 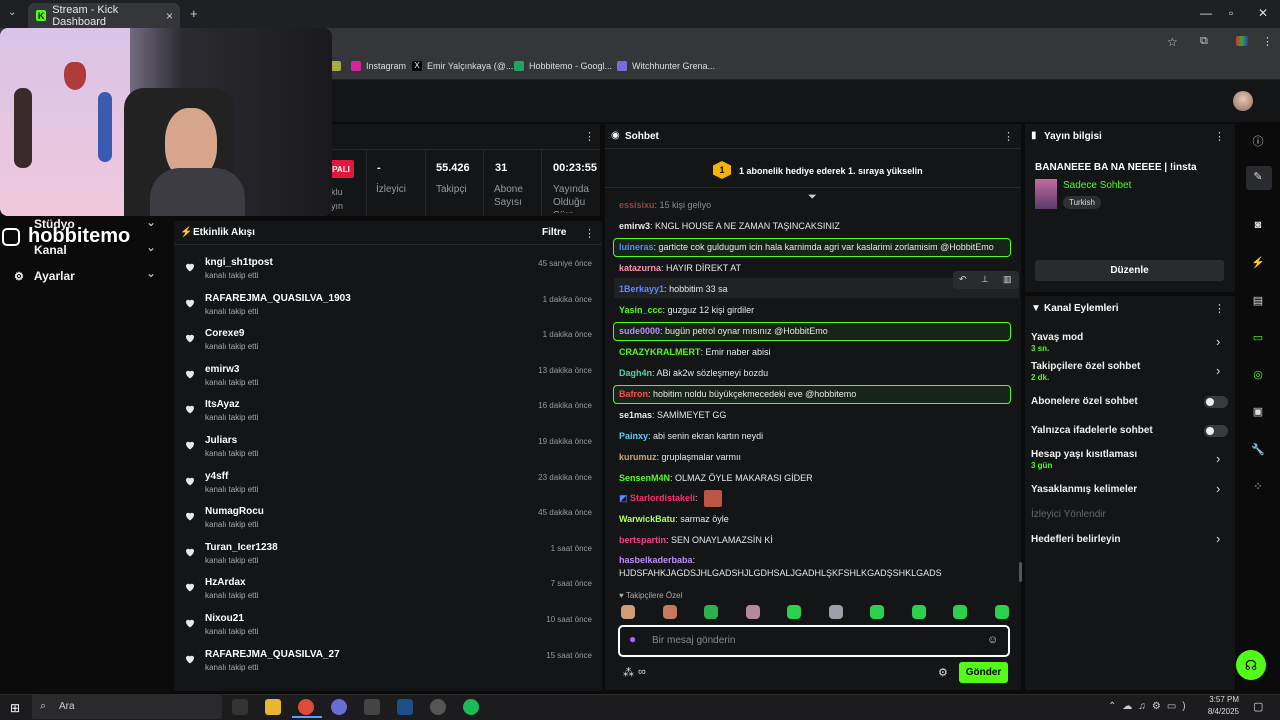 What do you see at coordinates (1267, 41) in the screenshot?
I see `menu-icon: ⋮` at bounding box center [1267, 41].